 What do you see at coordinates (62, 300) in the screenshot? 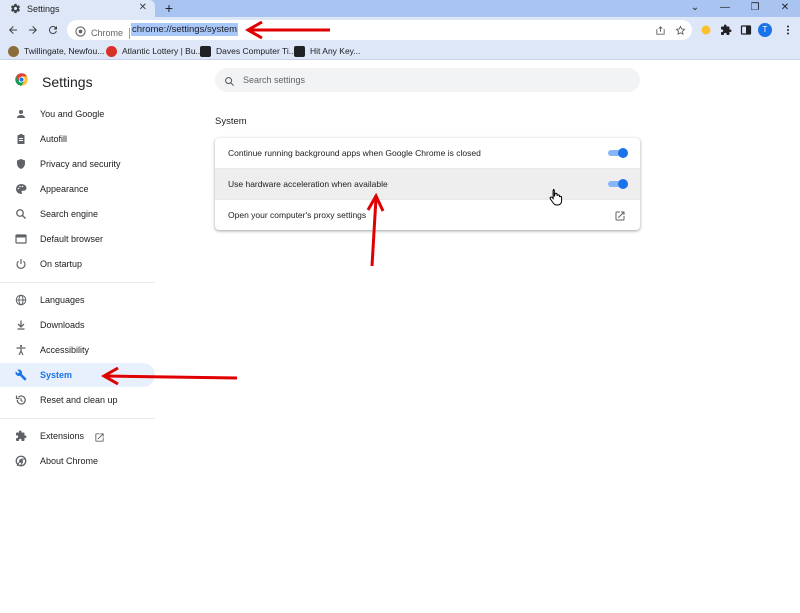
I see `sidebar-item-label: Languages` at bounding box center [62, 300].